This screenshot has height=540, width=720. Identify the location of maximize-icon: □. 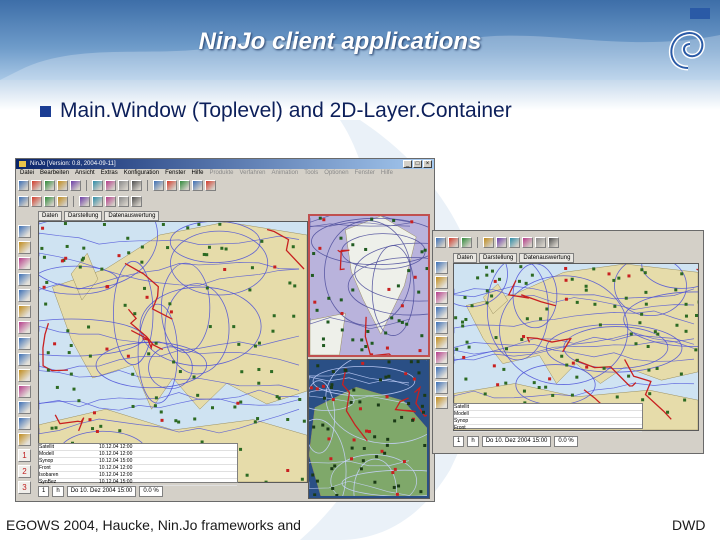
(417, 164).